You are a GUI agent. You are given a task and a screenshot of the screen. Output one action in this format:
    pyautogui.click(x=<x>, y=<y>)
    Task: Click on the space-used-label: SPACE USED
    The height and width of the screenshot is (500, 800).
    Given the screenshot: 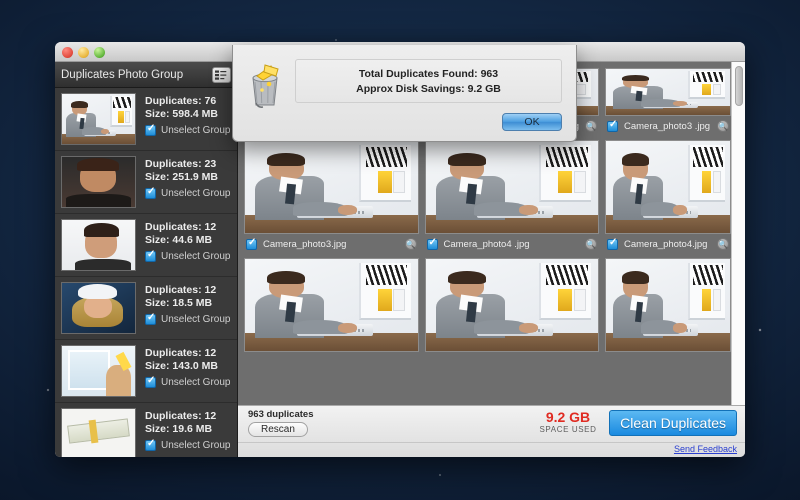 What is the action you would take?
    pyautogui.click(x=568, y=429)
    